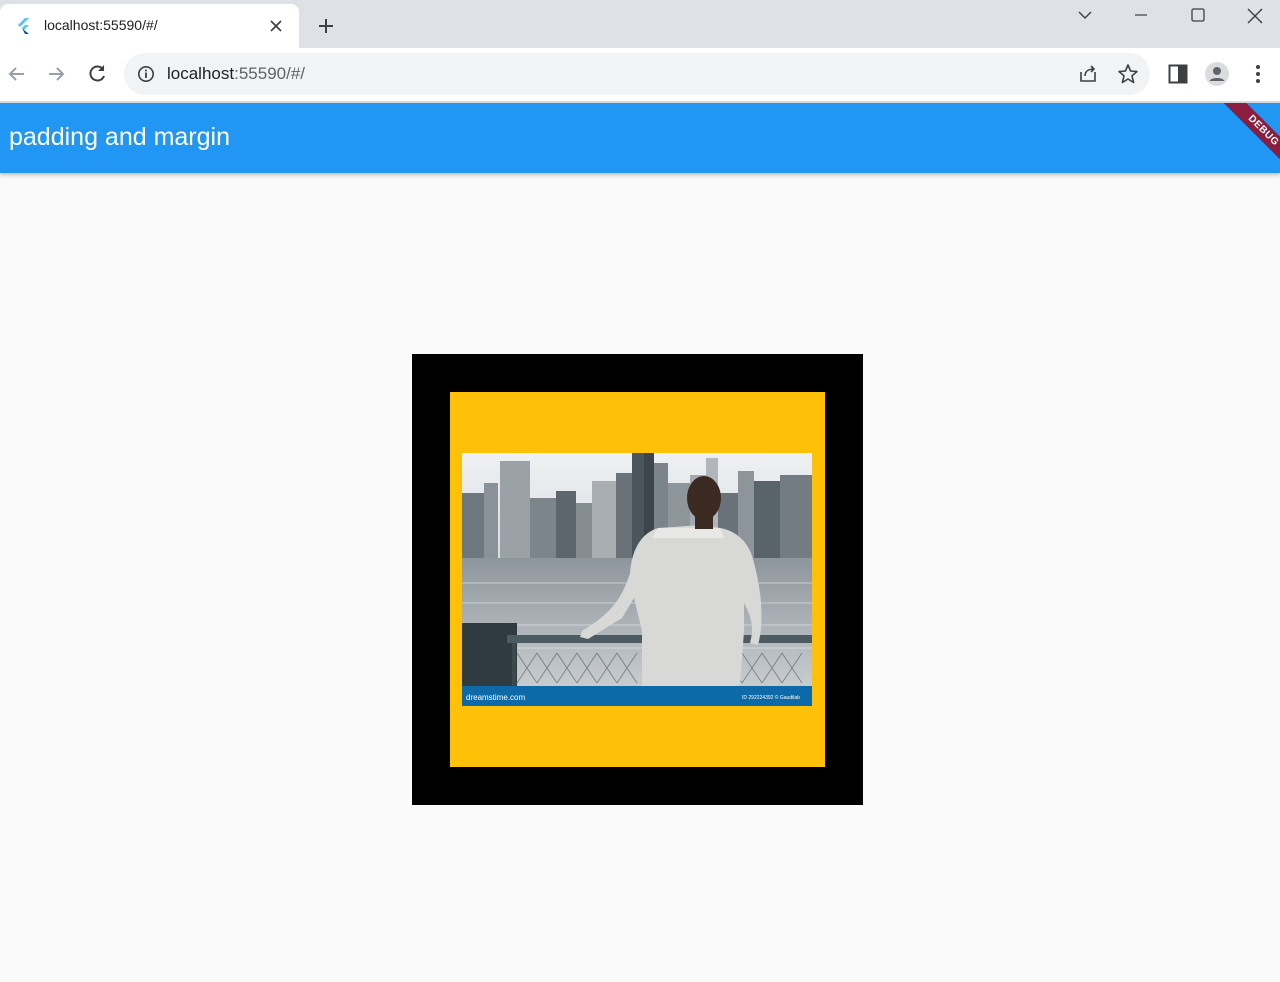 The width and height of the screenshot is (1280, 982). What do you see at coordinates (326, 26) in the screenshot?
I see `new-tab-icon` at bounding box center [326, 26].